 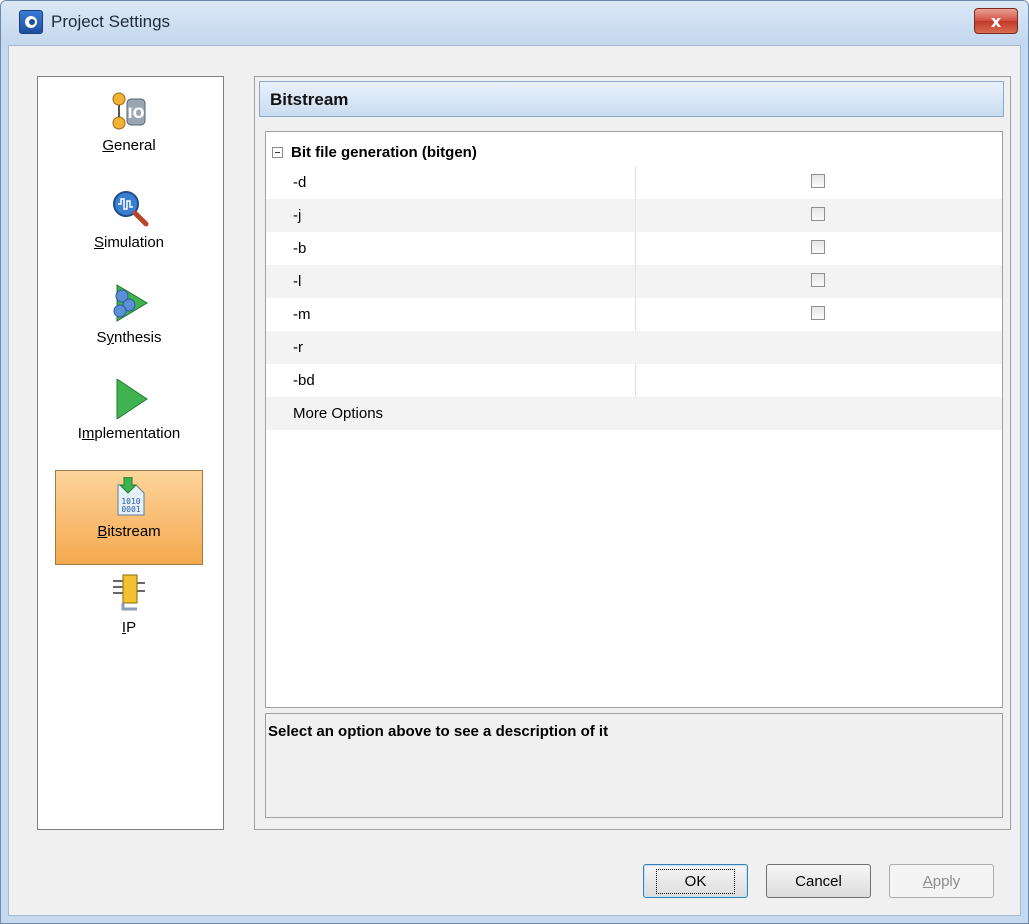 I want to click on nav-item-implementation: Implementation, so click(x=129, y=420).